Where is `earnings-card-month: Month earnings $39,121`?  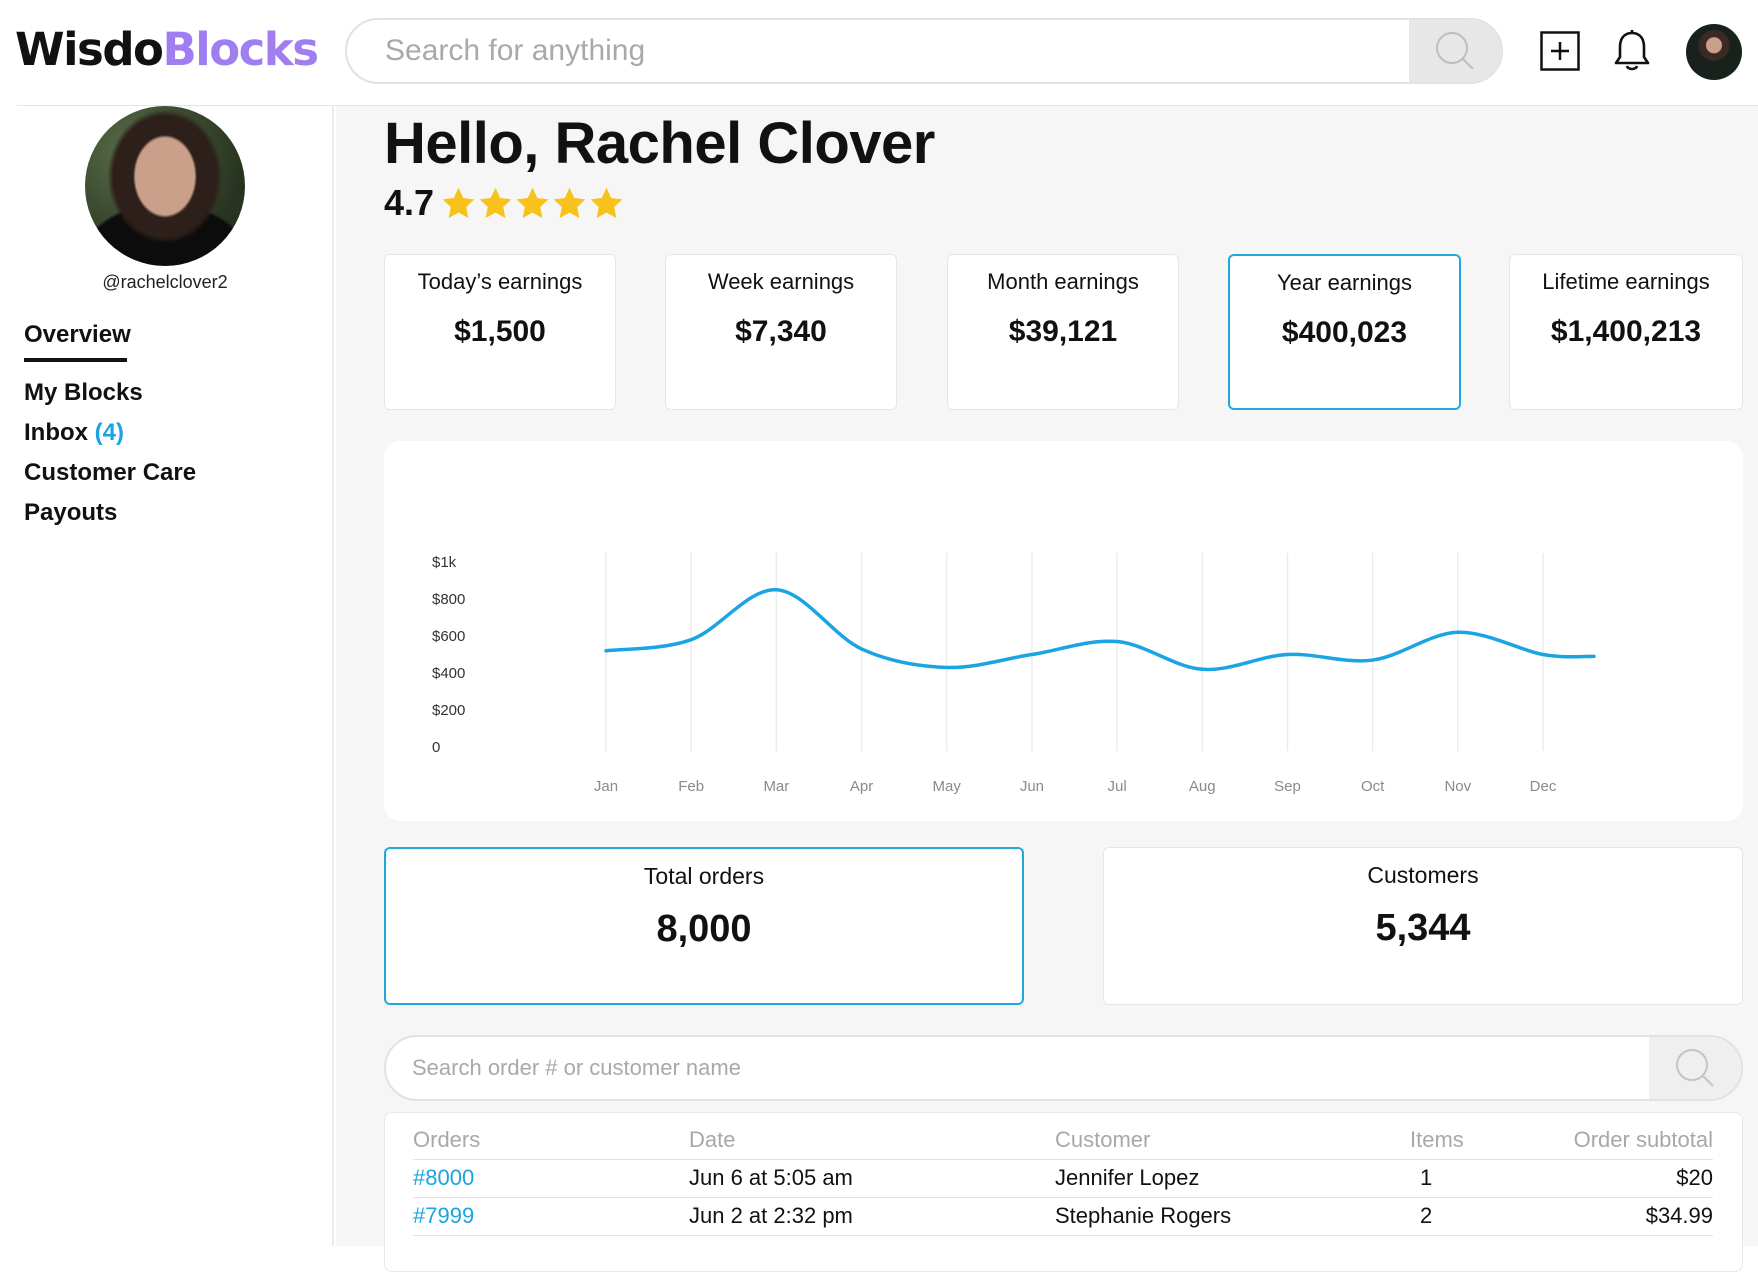
earnings-card-month: Month earnings $39,121 is located at coordinates (1063, 332).